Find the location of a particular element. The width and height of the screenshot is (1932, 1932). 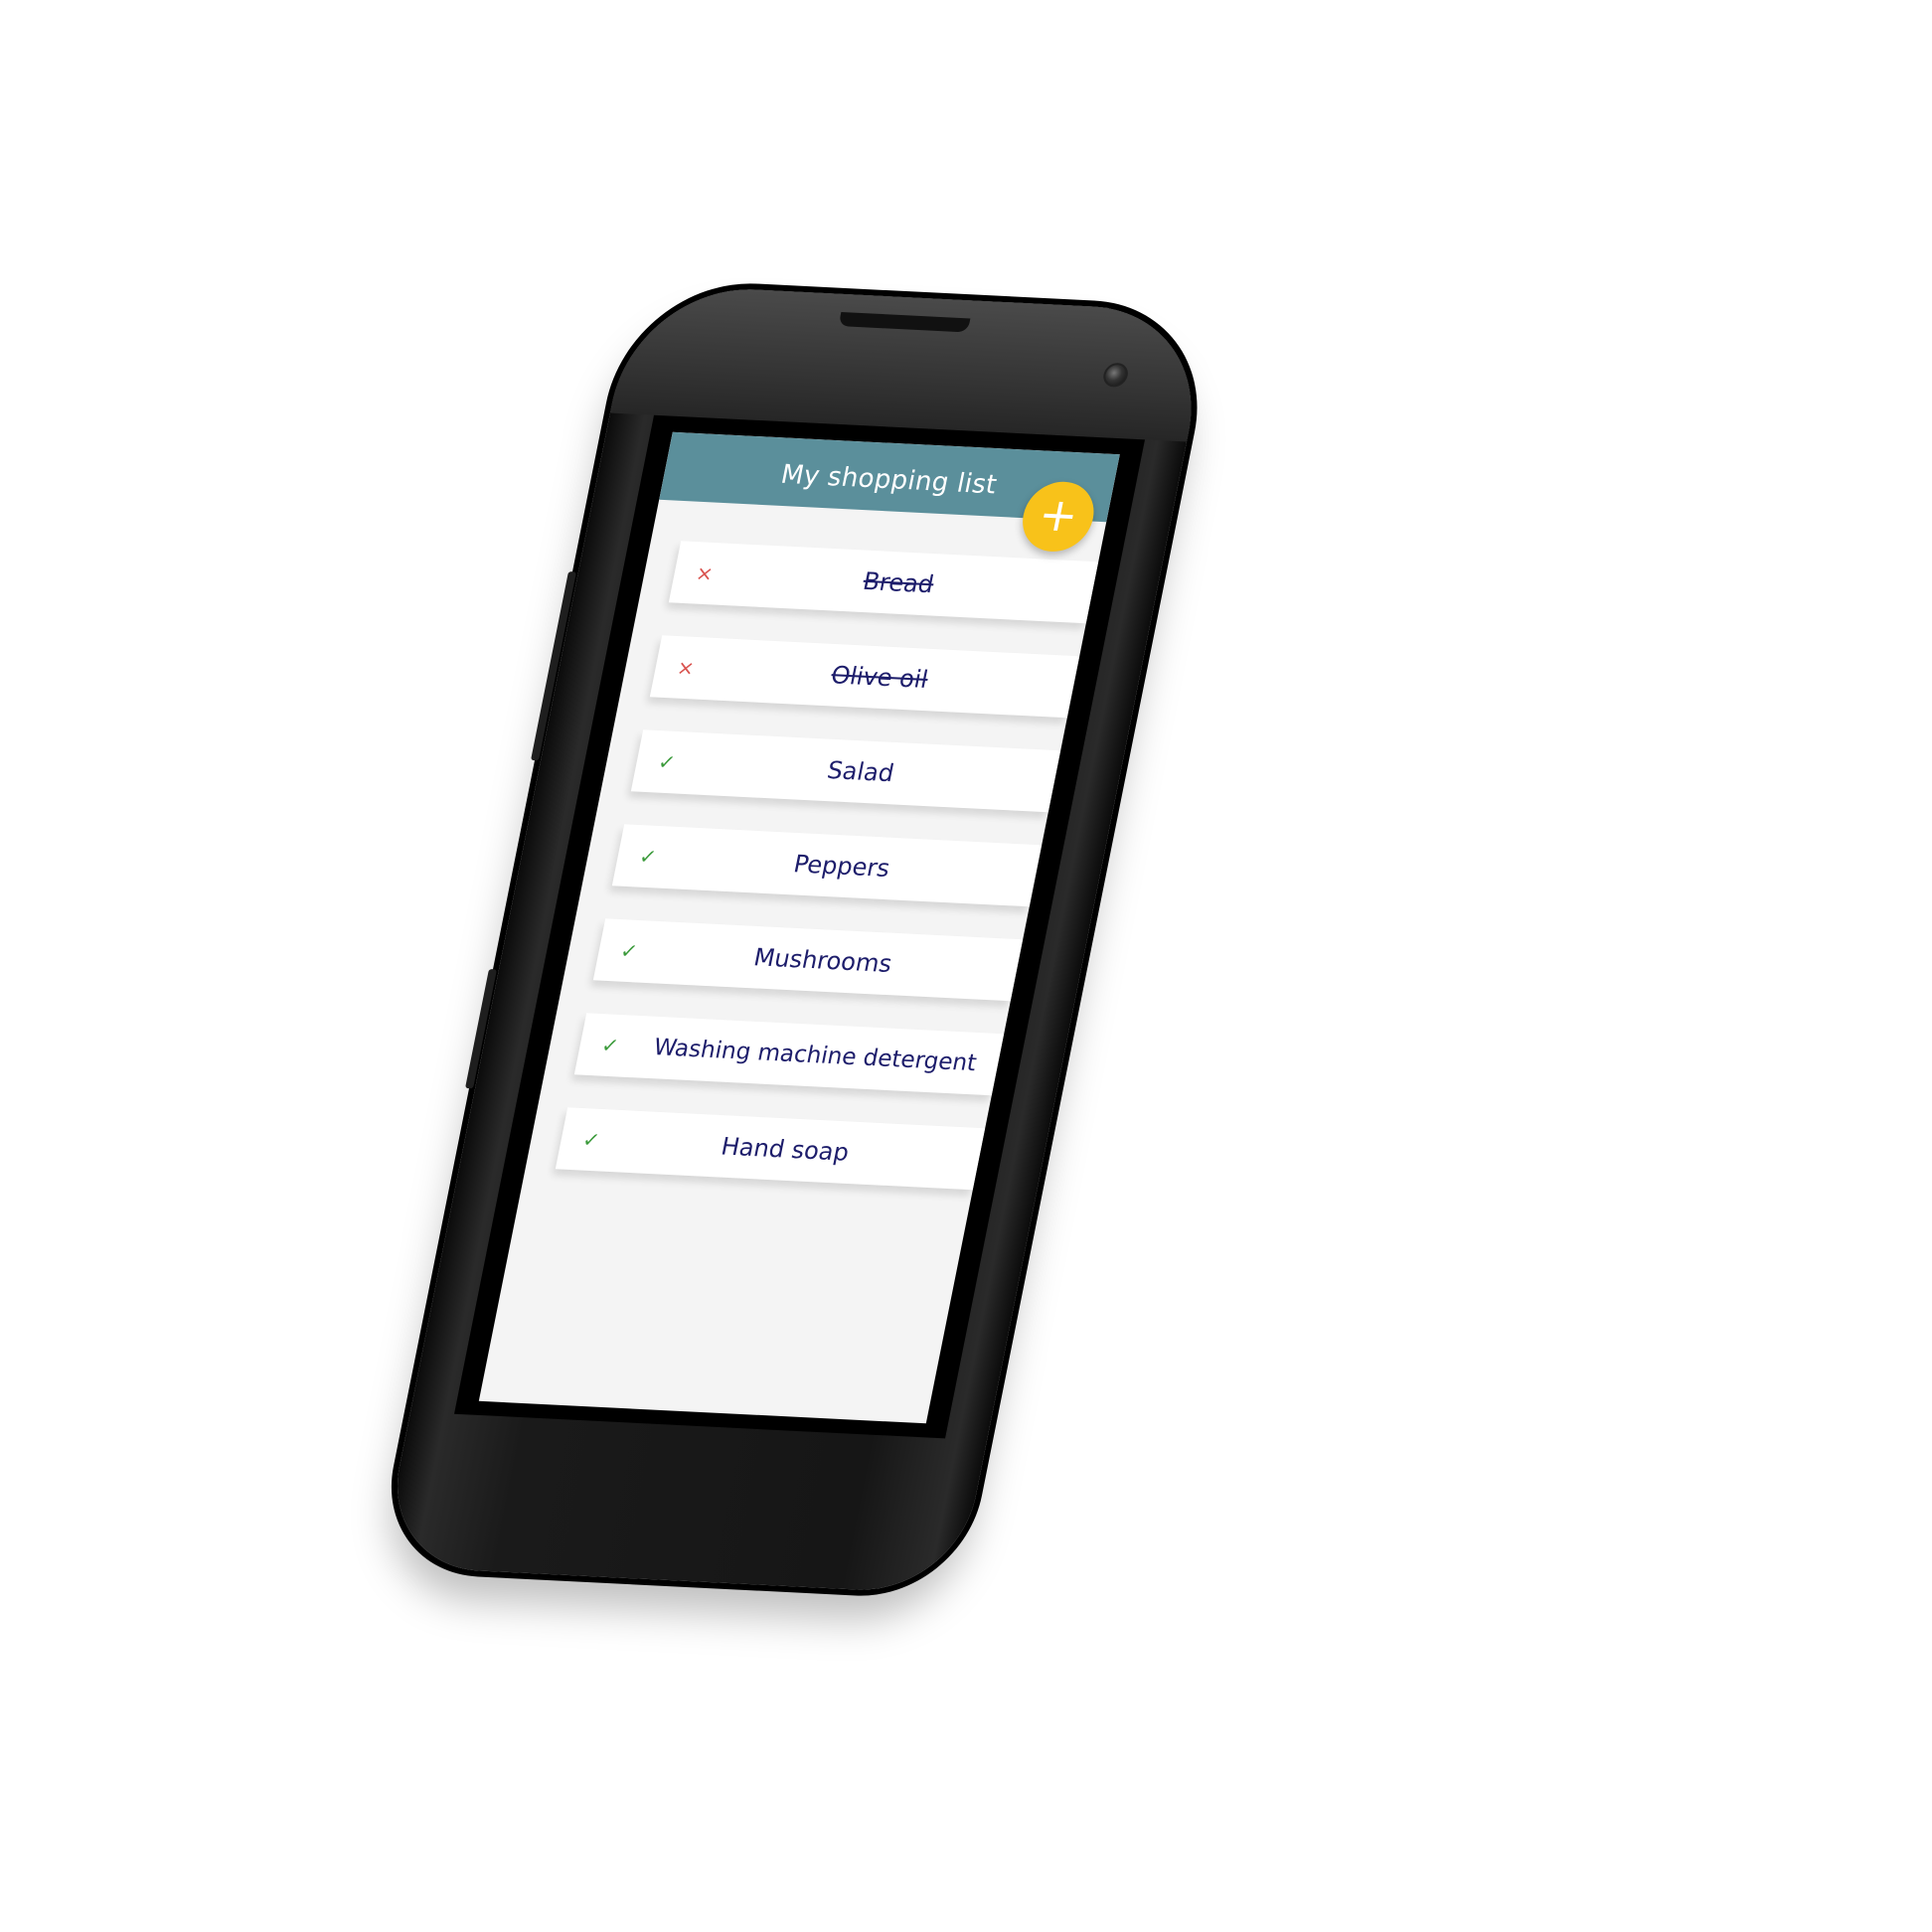

item-label: Washing machine detergent is located at coordinates (815, 1055).